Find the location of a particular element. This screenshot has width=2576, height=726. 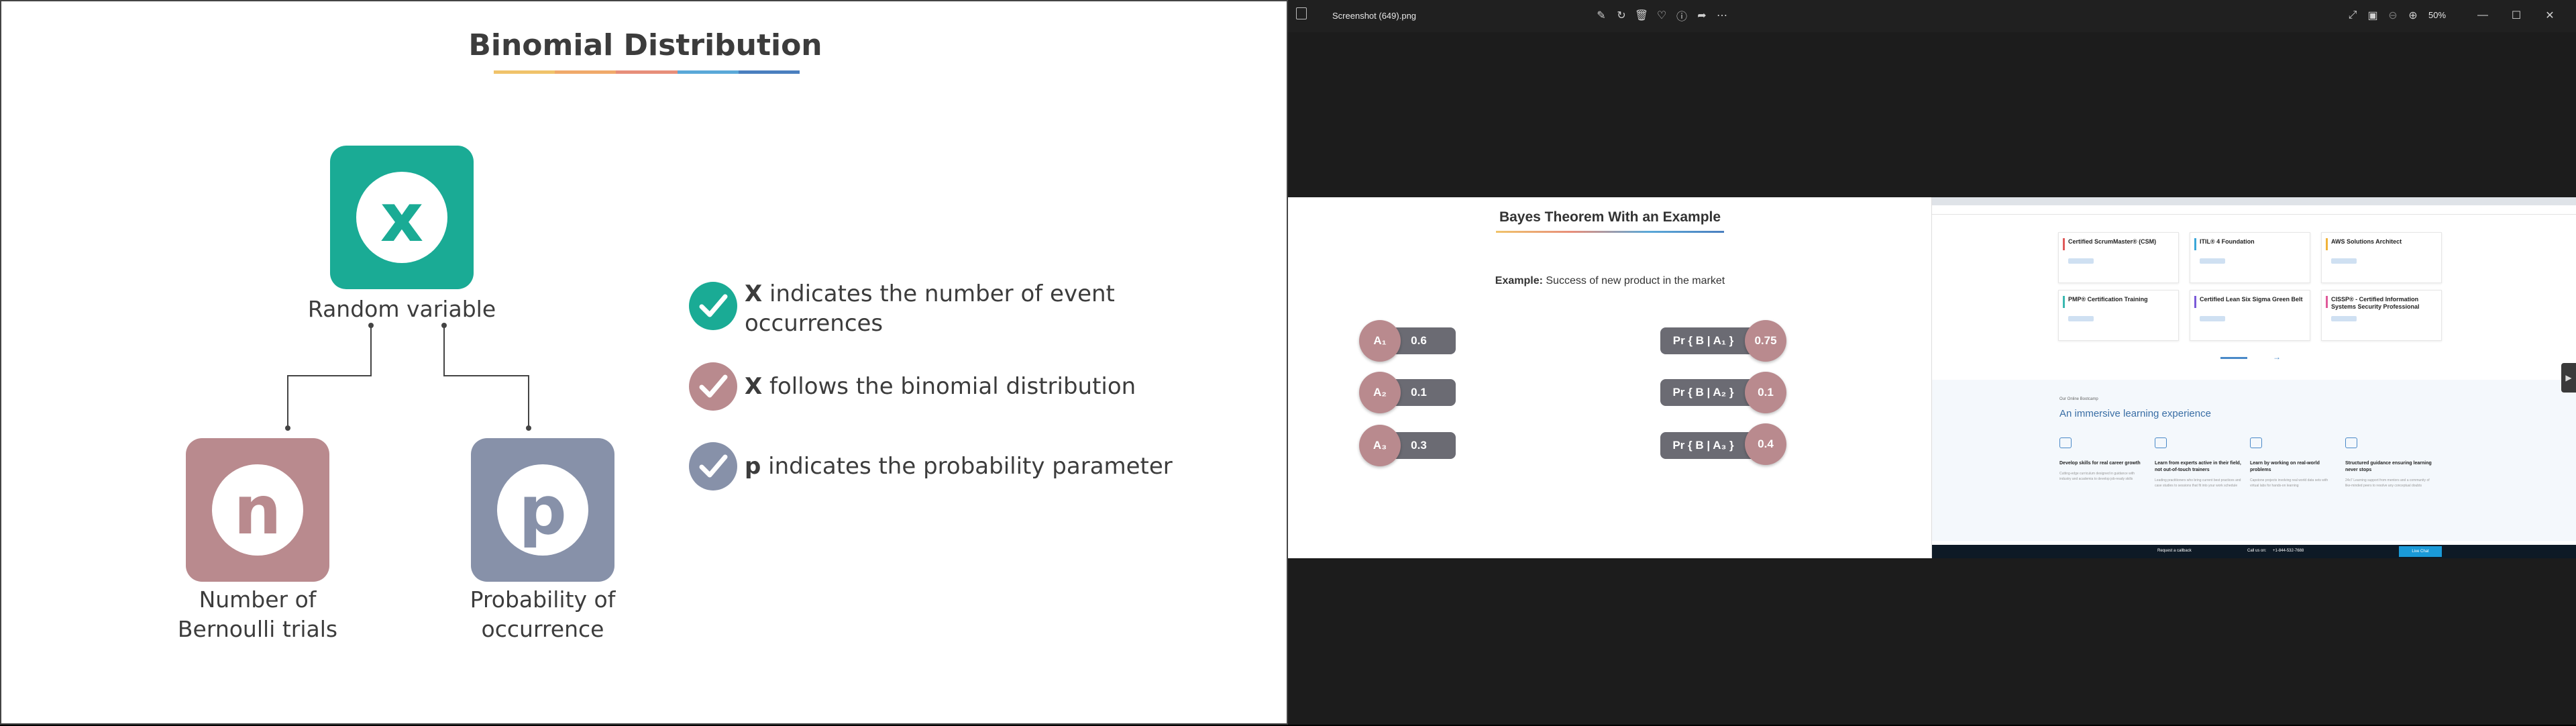

n-letter-circle: n is located at coordinates (257, 510).